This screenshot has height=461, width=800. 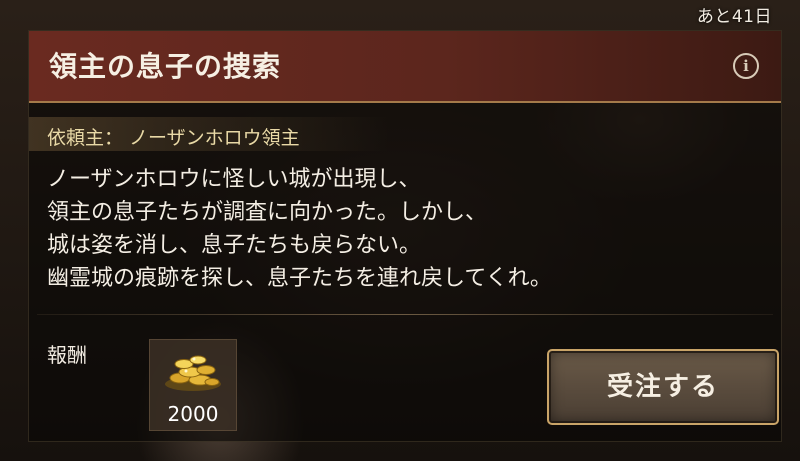 What do you see at coordinates (193, 414) in the screenshot?
I see `reward-amount: 2000` at bounding box center [193, 414].